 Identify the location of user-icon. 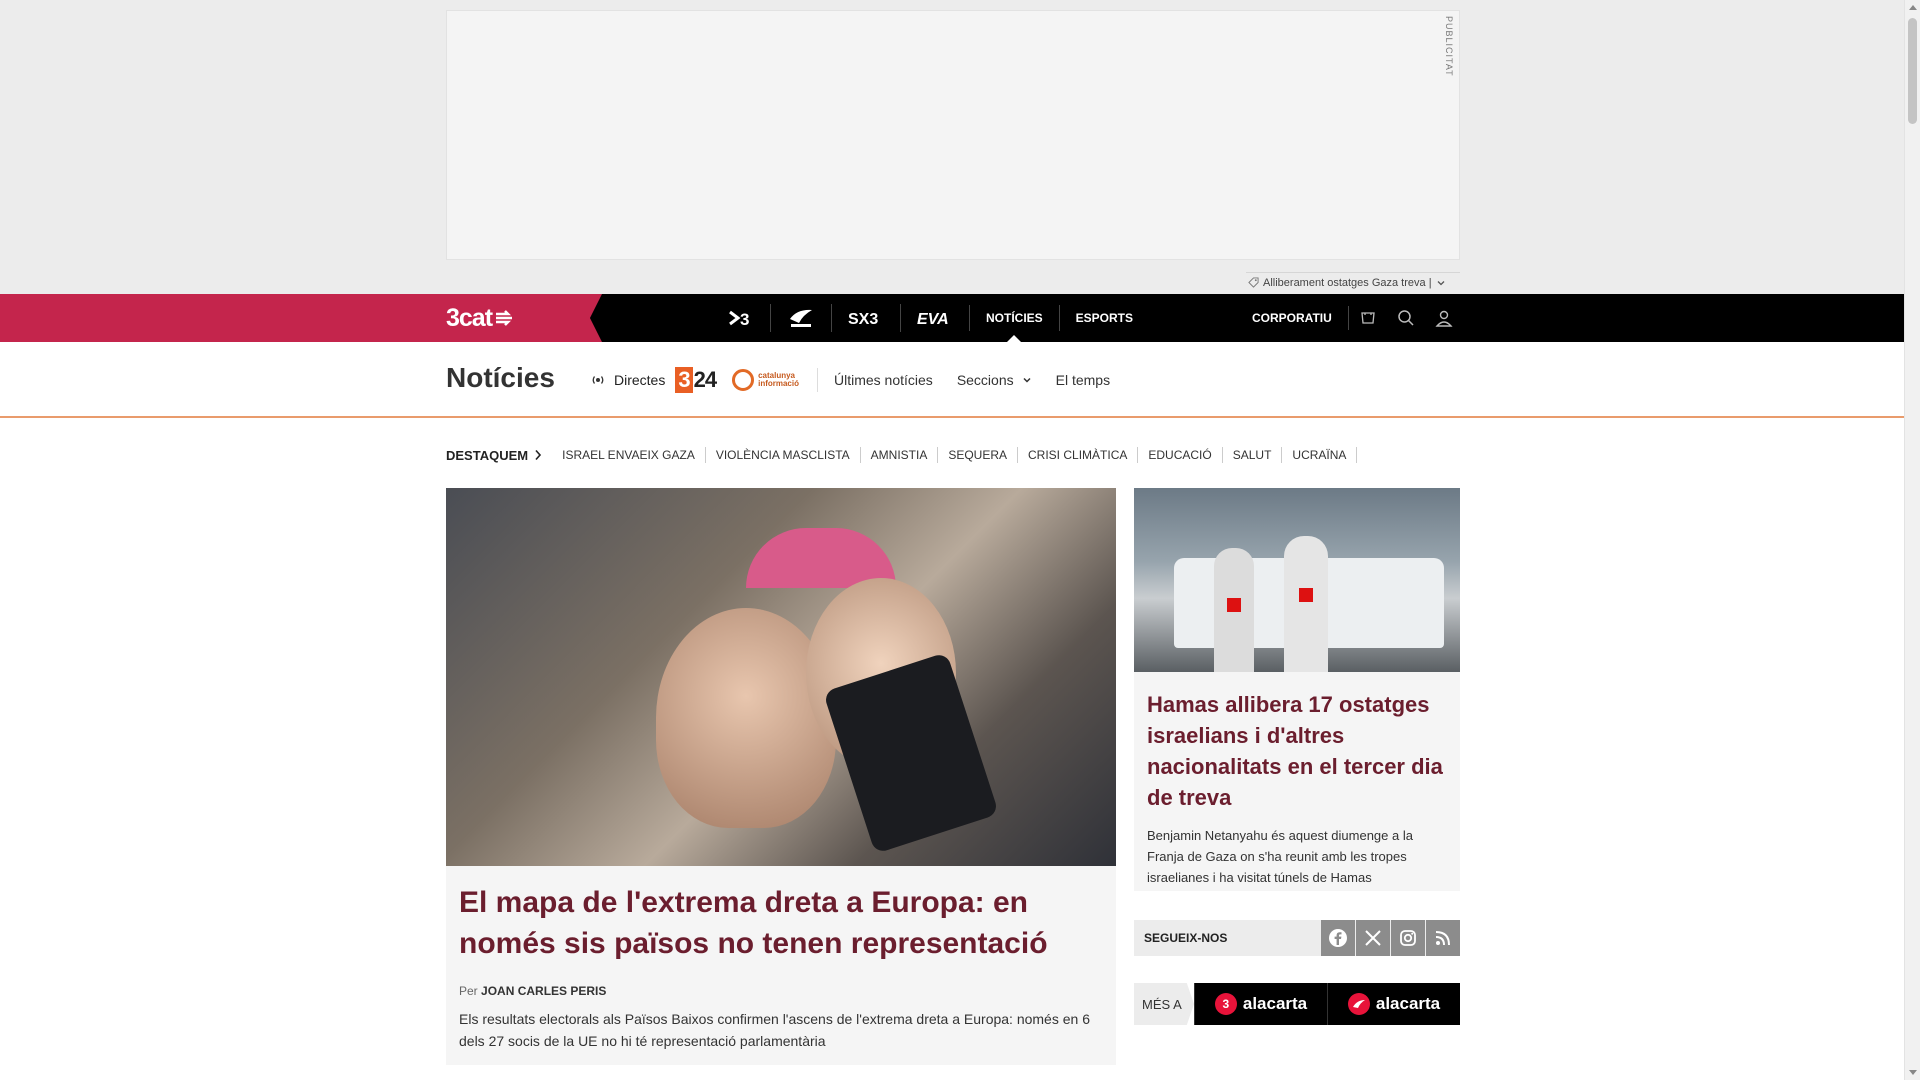
(1444, 318).